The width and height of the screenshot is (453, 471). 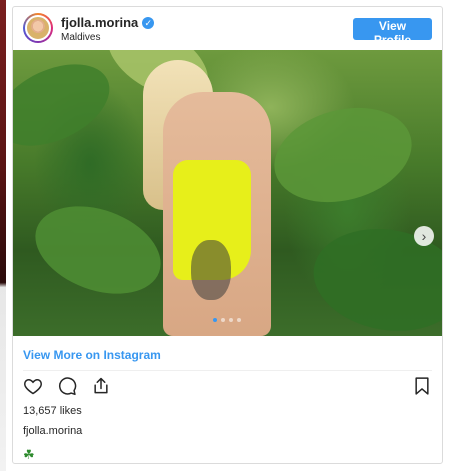 What do you see at coordinates (227, 28) in the screenshot?
I see `post-header: fjolla.morina ✓ Maldives View Profile` at bounding box center [227, 28].